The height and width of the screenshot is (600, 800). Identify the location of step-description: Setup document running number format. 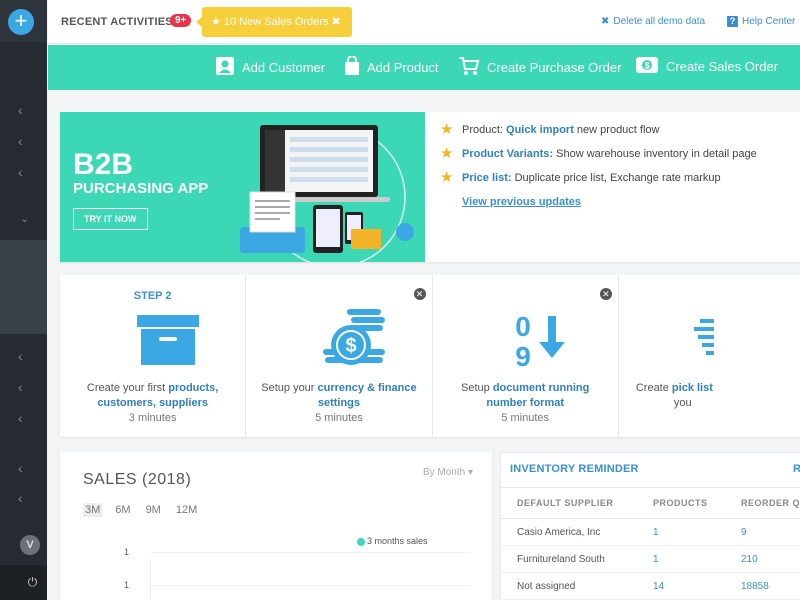
(525, 396).